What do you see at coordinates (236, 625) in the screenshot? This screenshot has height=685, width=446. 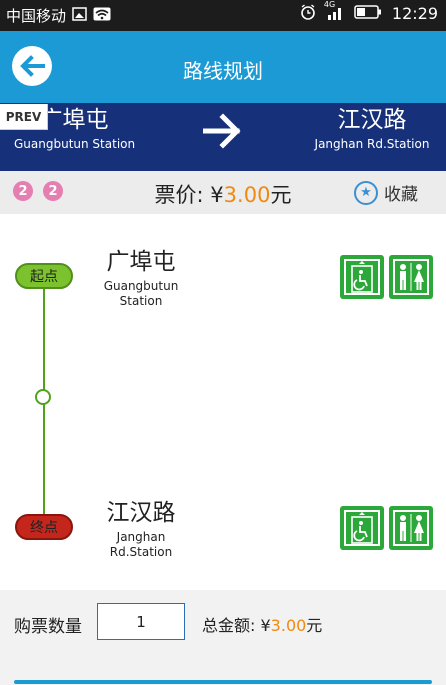 I see `total-label: 总金额: ¥` at bounding box center [236, 625].